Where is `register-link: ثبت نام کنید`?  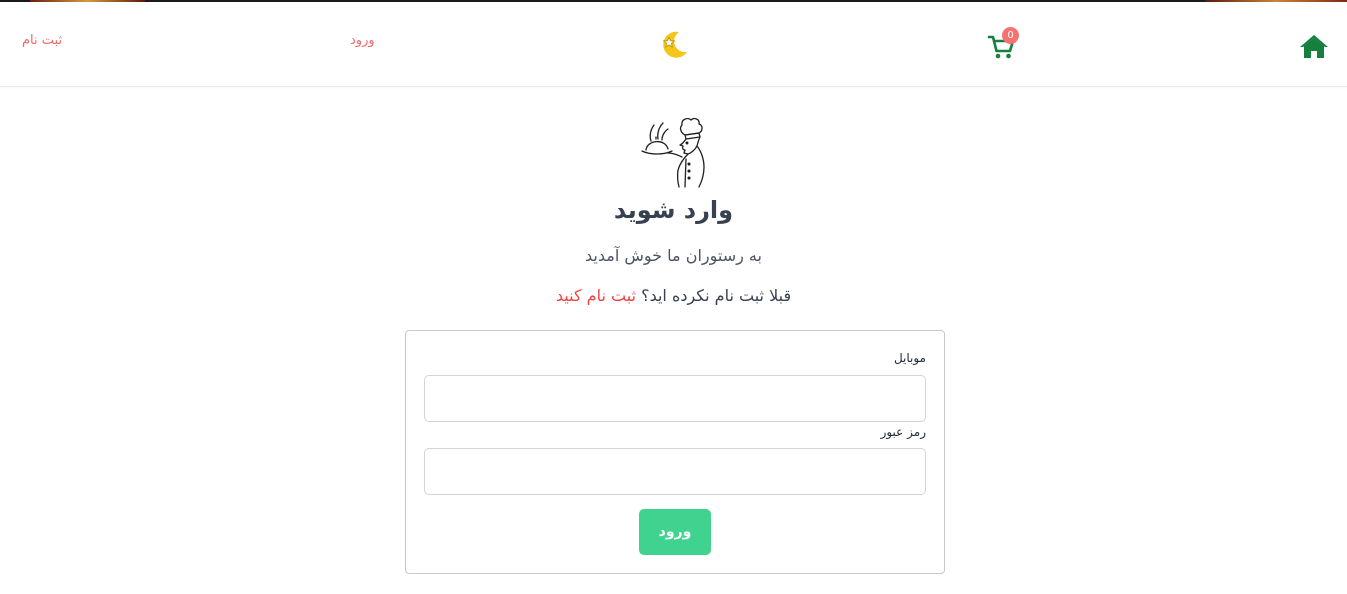
register-link: ثبت نام کنید is located at coordinates (596, 295).